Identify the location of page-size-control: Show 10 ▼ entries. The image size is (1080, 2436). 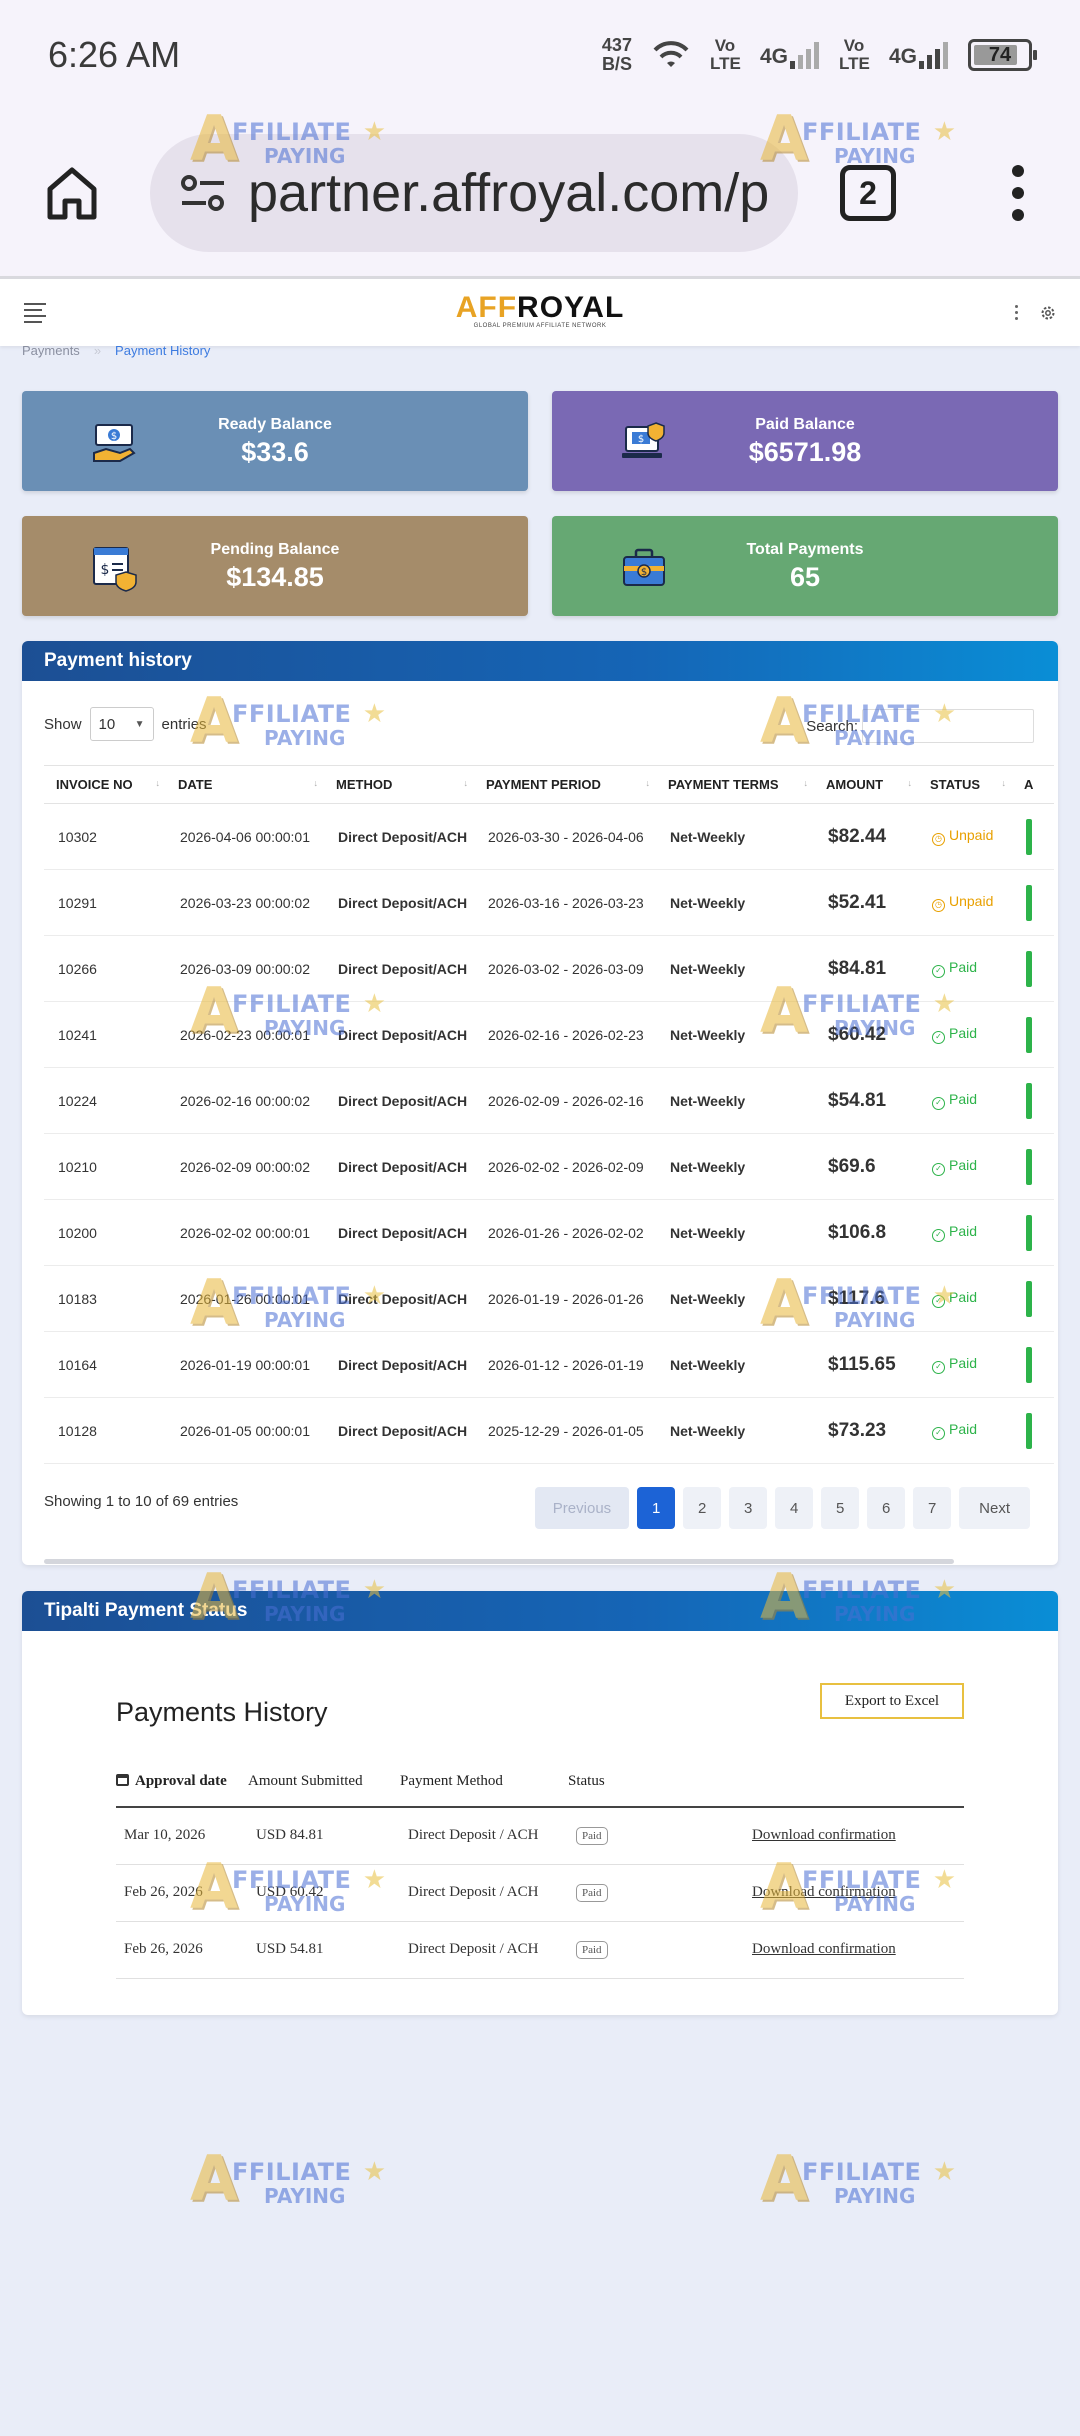
(125, 724).